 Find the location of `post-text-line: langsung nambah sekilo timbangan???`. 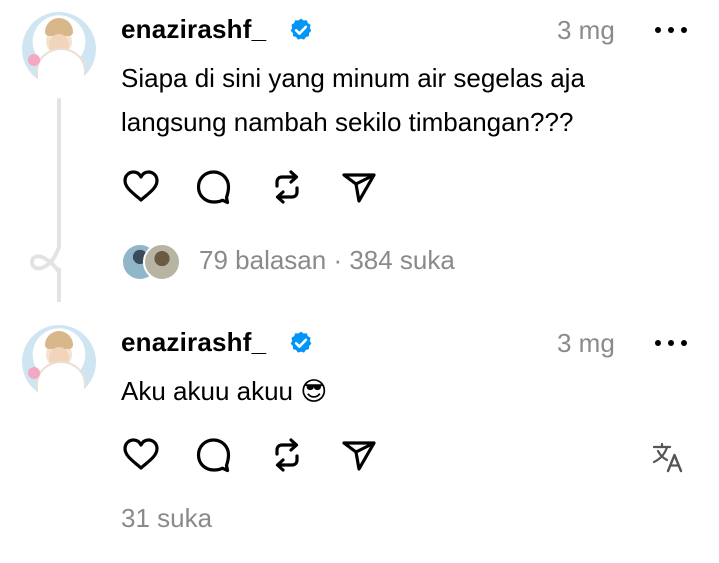

post-text-line: langsung nambah sekilo timbangan??? is located at coordinates (347, 122).